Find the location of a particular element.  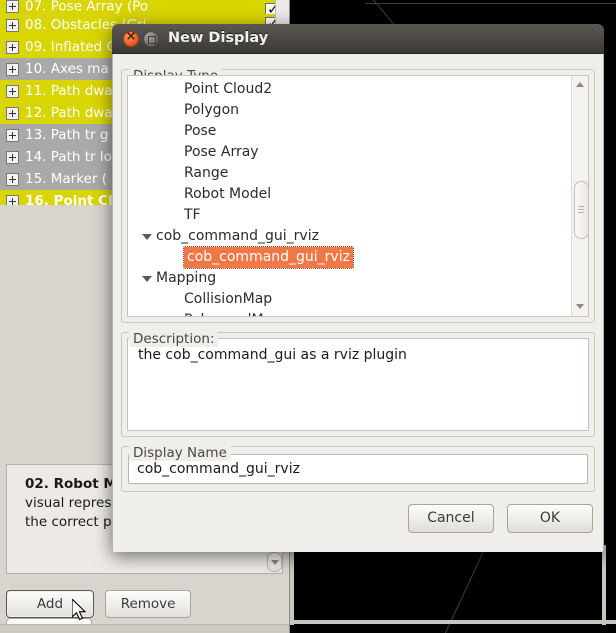

dialog-button-row: Cancel OK is located at coordinates (358, 515).